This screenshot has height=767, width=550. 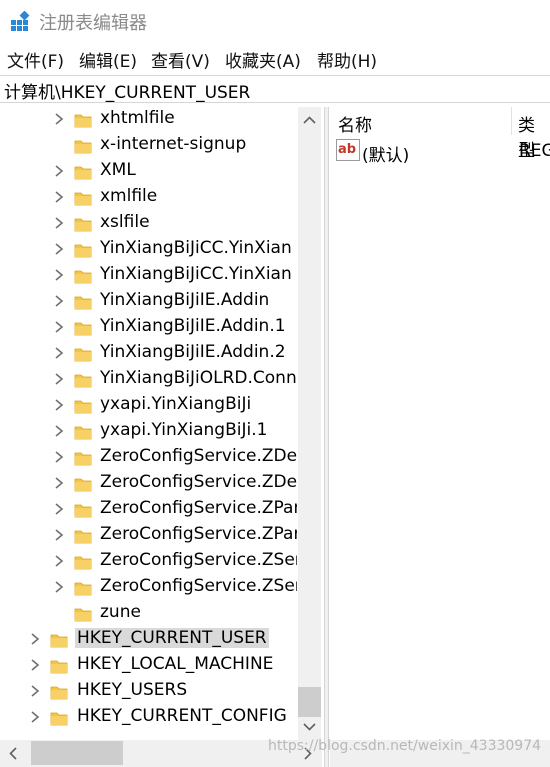 What do you see at coordinates (355, 126) in the screenshot?
I see `column-header-name: 名称` at bounding box center [355, 126].